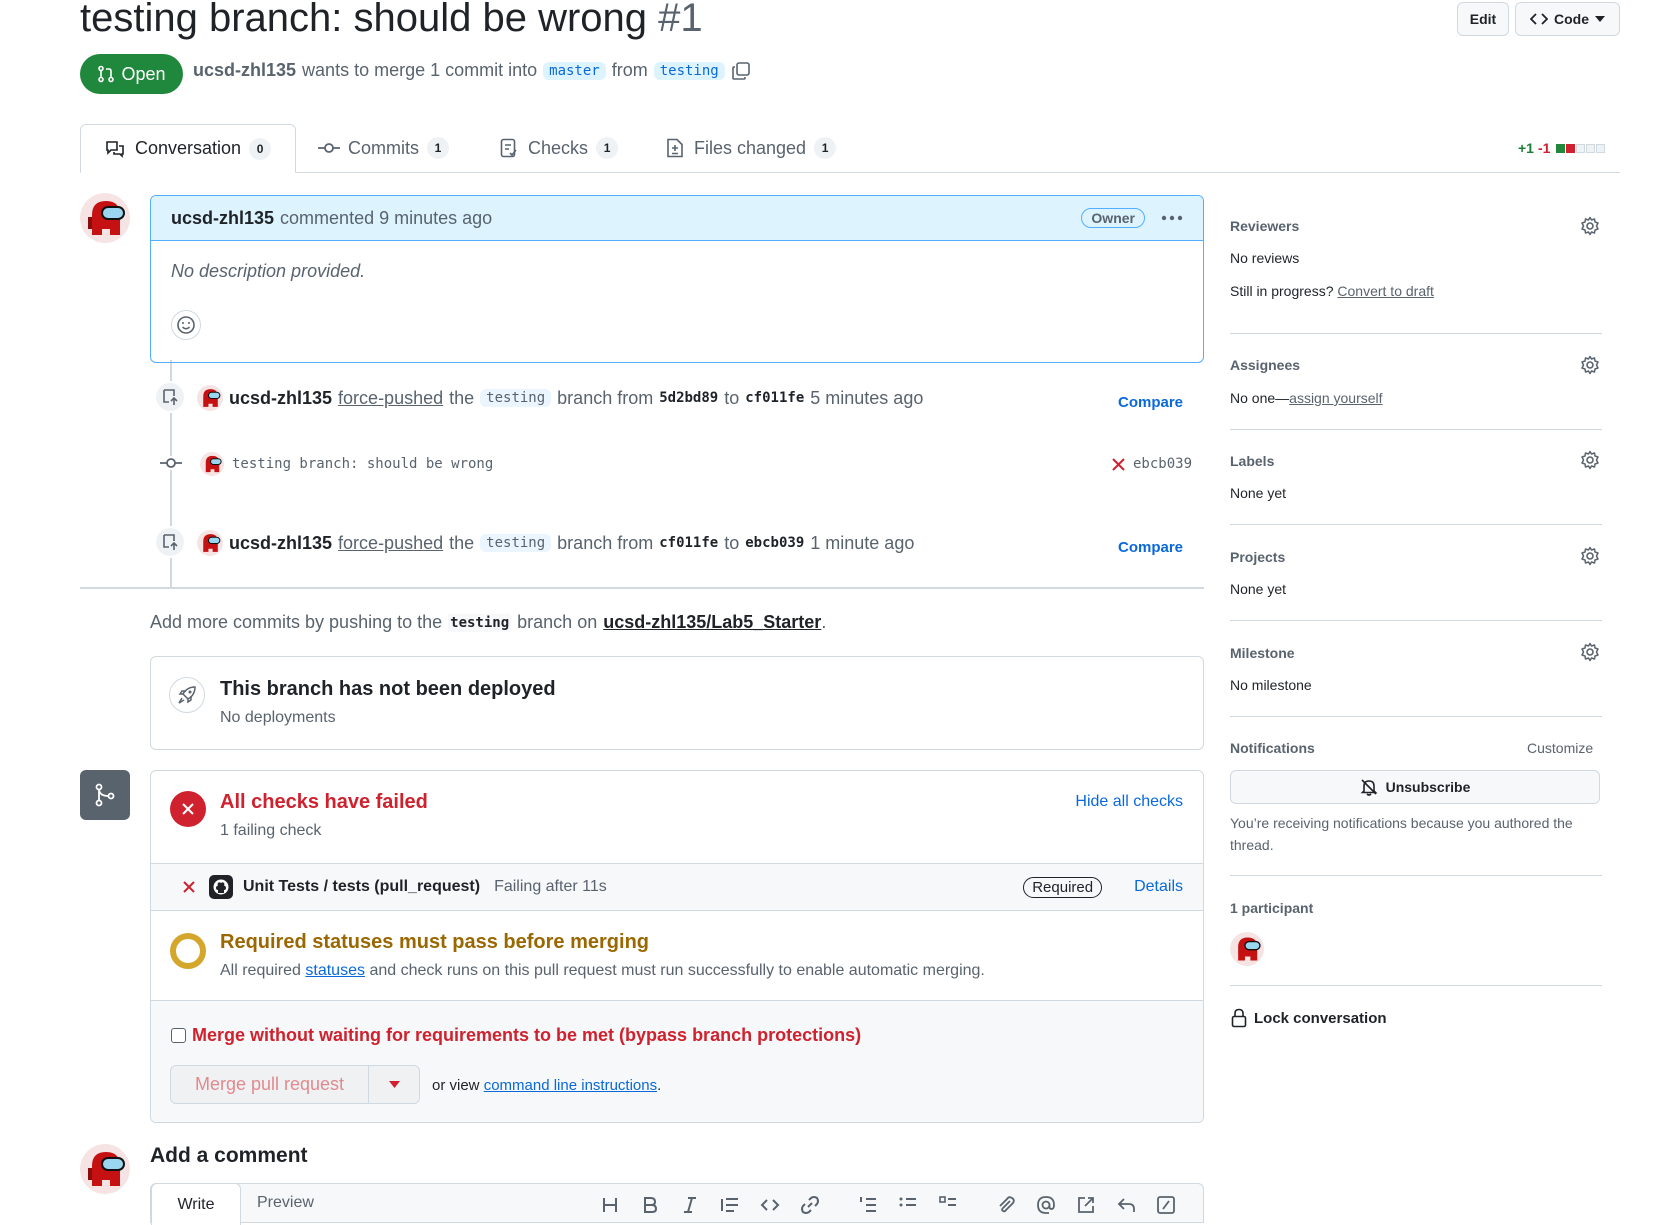 The image size is (1656, 1225). Describe the element at coordinates (1129, 802) in the screenshot. I see `hide-checks-button: Hide all checks` at that location.